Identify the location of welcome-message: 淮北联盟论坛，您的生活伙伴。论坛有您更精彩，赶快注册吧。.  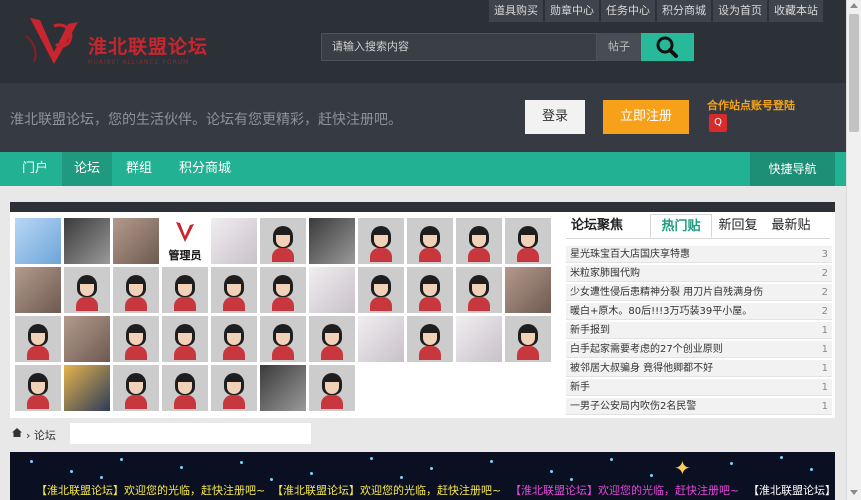
(206, 120).